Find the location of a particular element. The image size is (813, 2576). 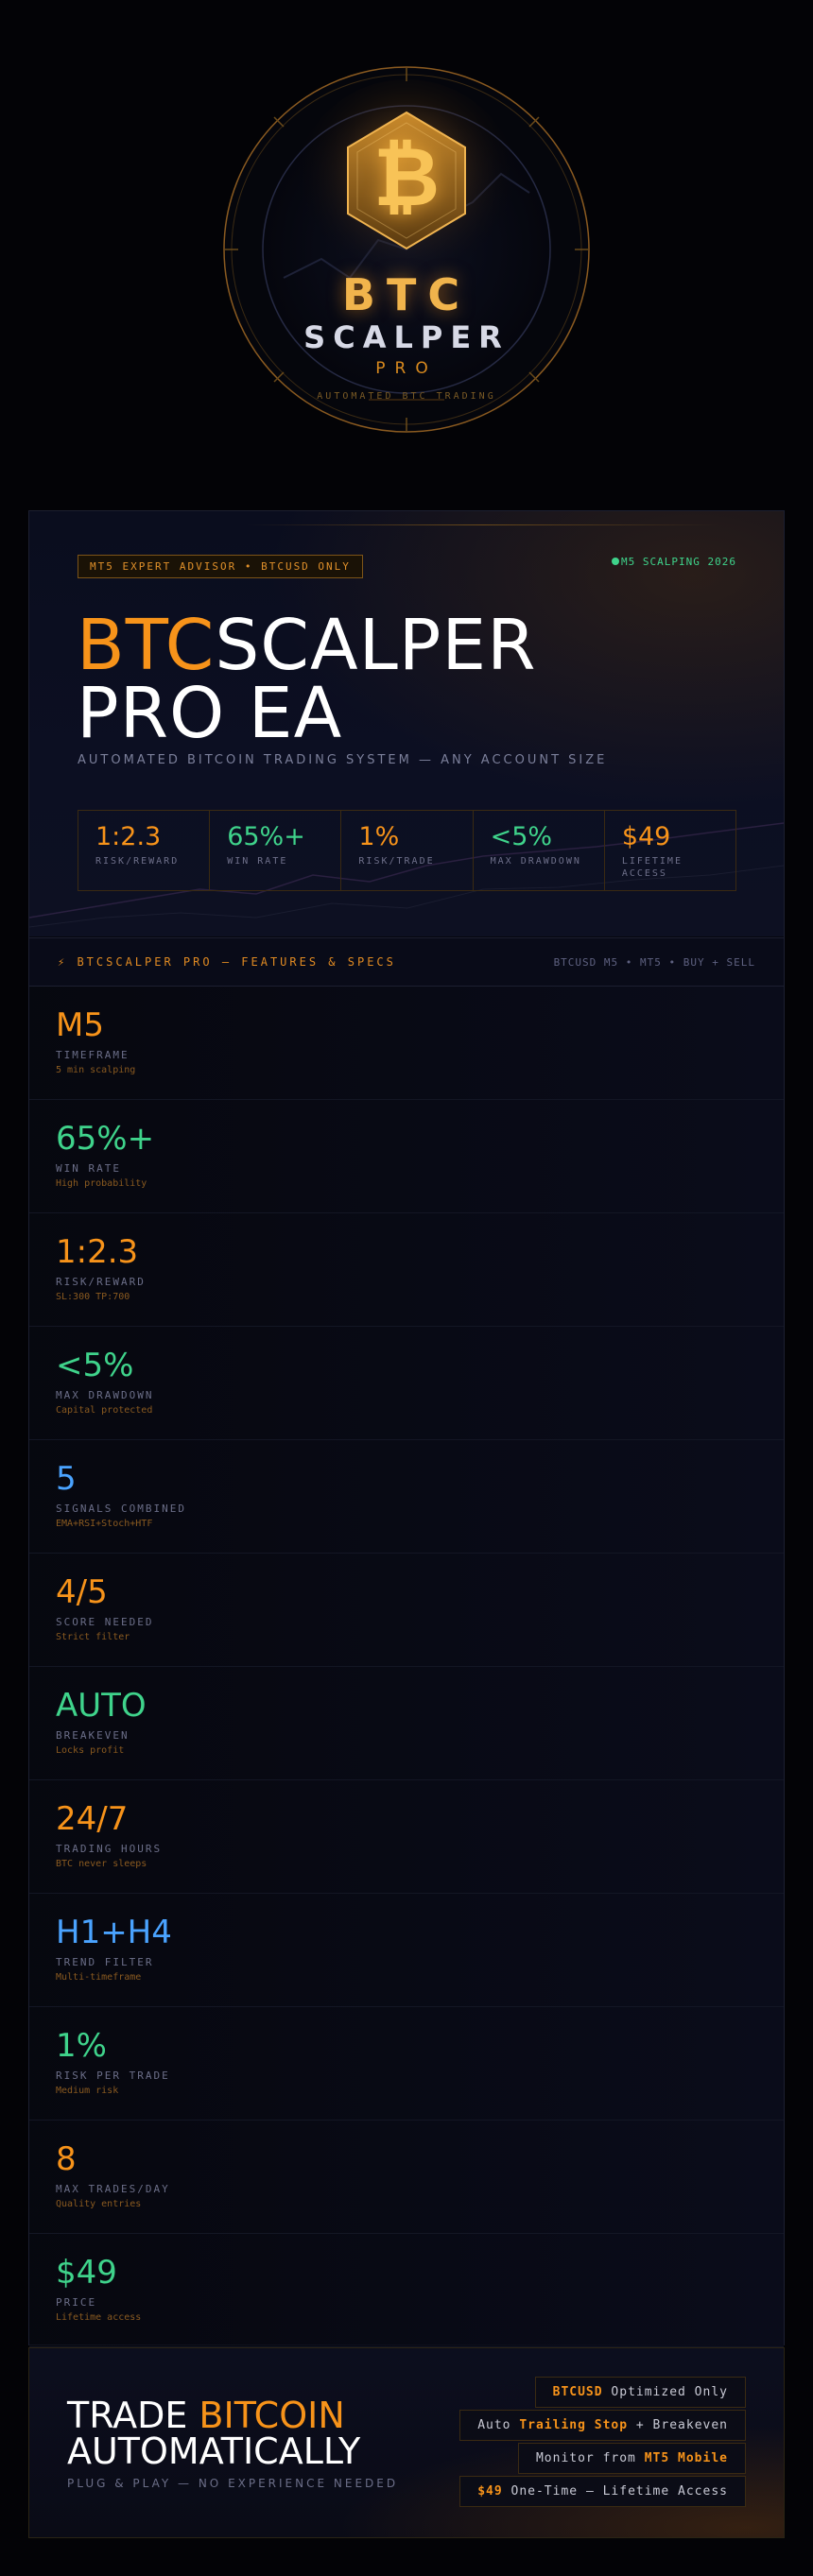

stat-value: <5% is located at coordinates (522, 836).